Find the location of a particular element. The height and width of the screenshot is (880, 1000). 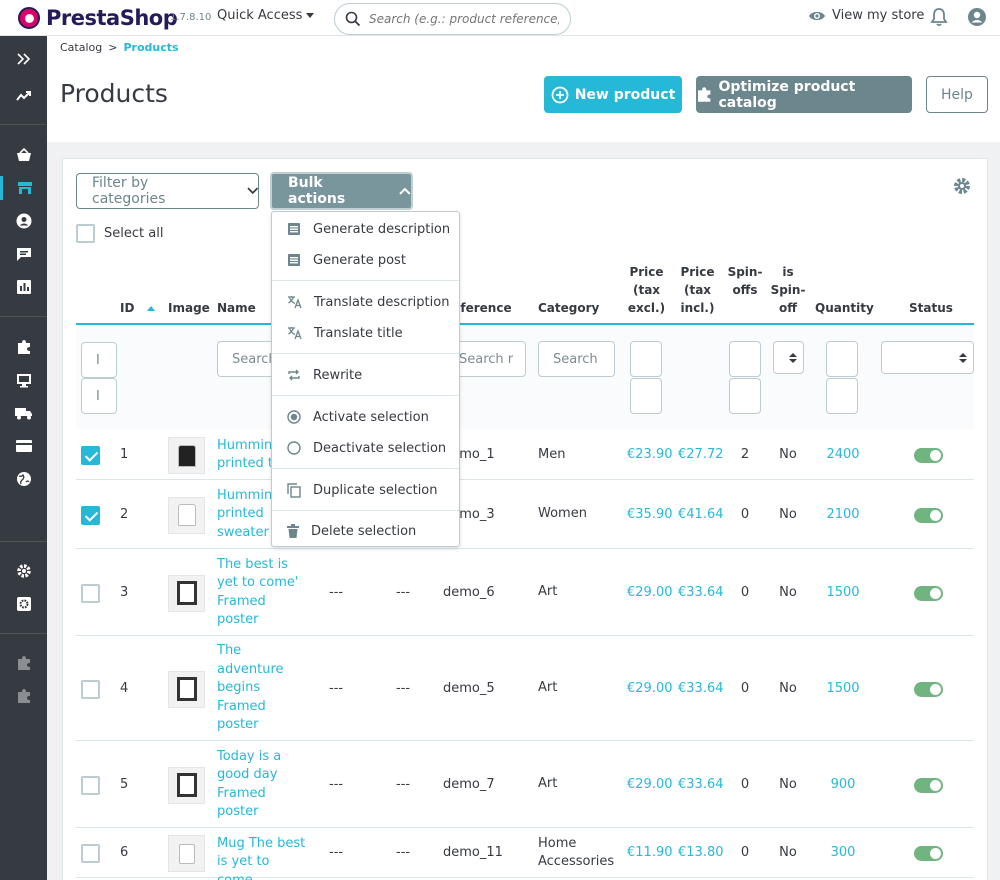

product-name-link: Mug The best is yet to come is located at coordinates (262, 857).